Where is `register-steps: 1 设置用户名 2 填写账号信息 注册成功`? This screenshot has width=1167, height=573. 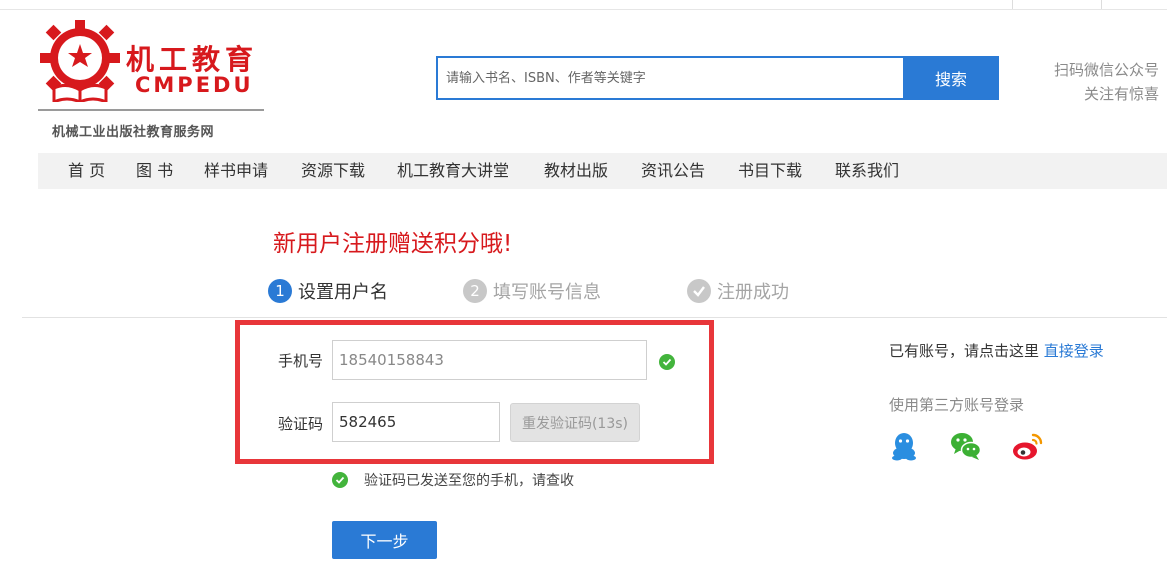 register-steps: 1 设置用户名 2 填写账号信息 注册成功 is located at coordinates (583, 291).